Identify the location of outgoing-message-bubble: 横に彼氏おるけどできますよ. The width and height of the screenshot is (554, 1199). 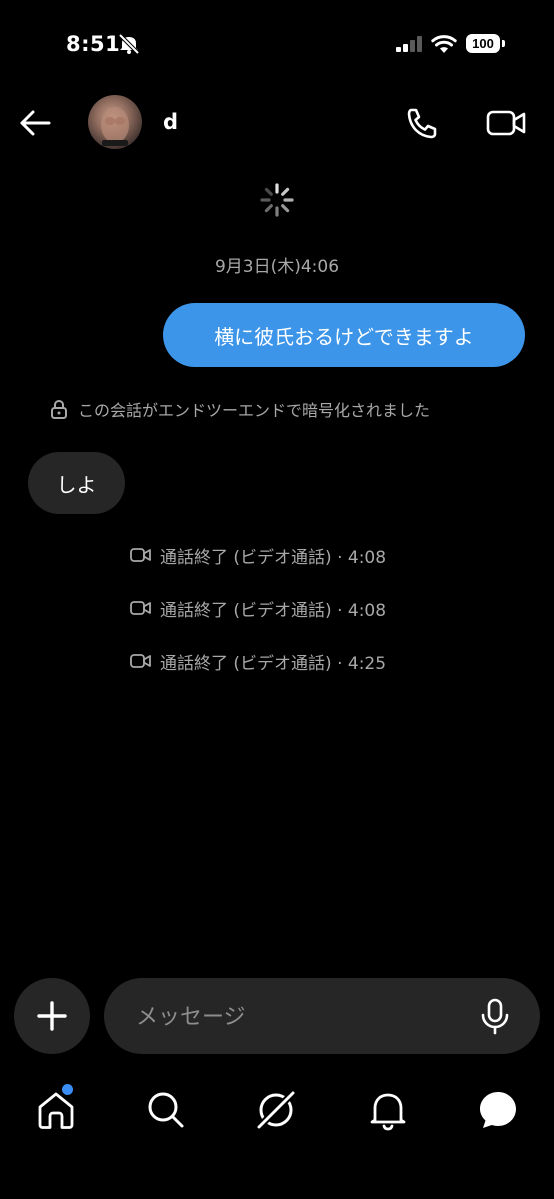
(344, 335).